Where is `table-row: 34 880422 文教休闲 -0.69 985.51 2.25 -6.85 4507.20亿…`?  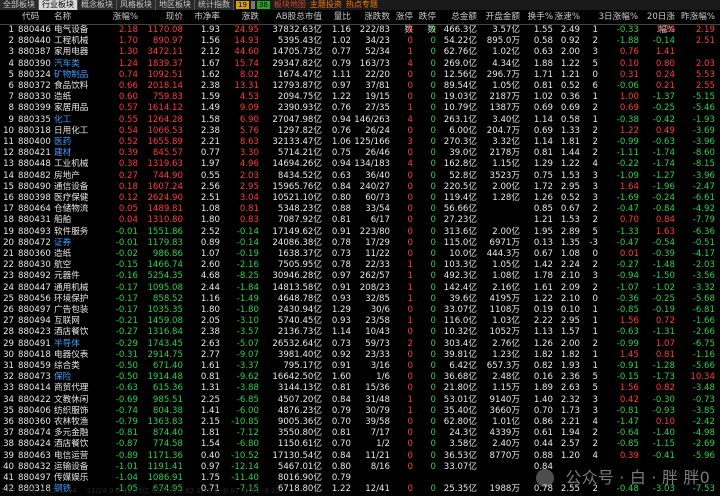 table-row: 34 880422 文教休闲 -0.69 985.51 2.25 -6.85 4507.20亿… is located at coordinates (360, 400).